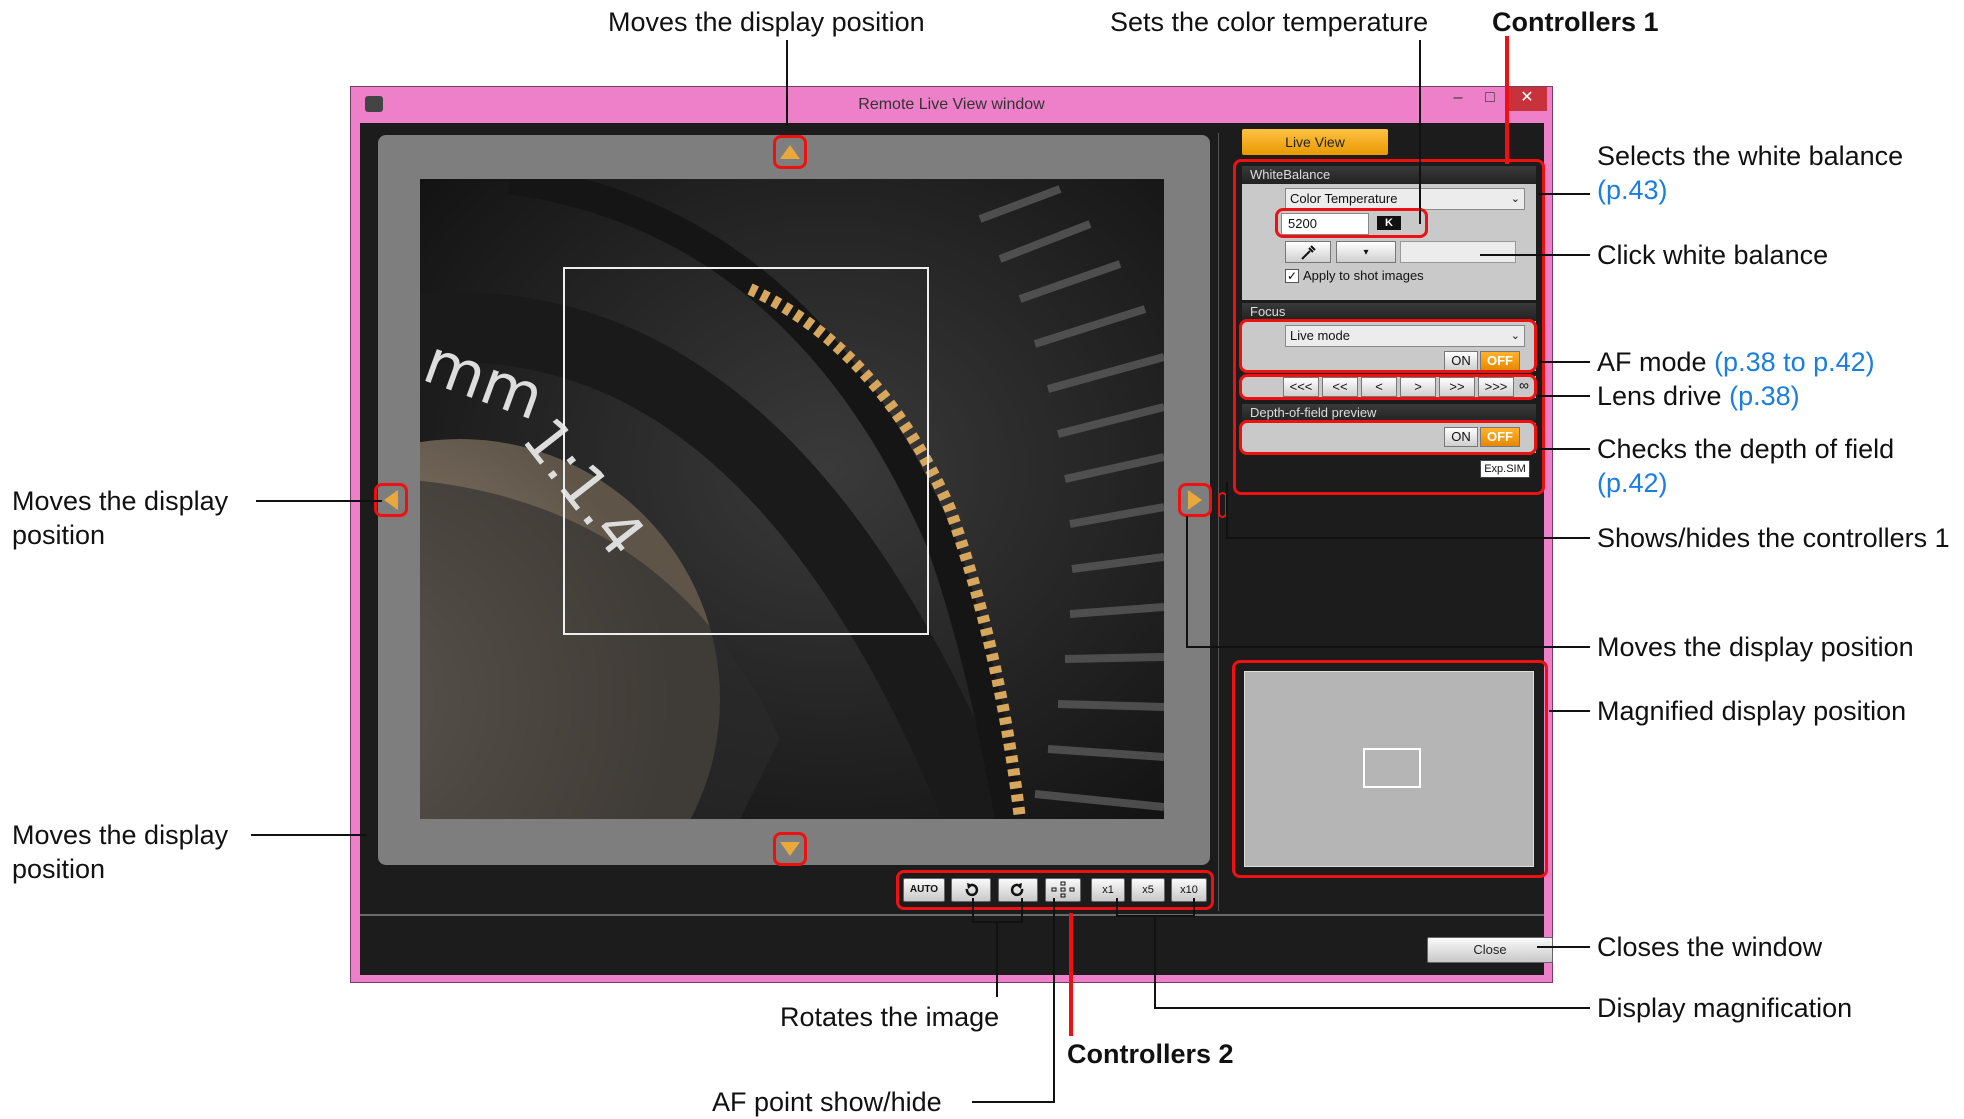 The width and height of the screenshot is (1964, 1119). What do you see at coordinates (391, 500) in the screenshot?
I see `arrow-left-icon` at bounding box center [391, 500].